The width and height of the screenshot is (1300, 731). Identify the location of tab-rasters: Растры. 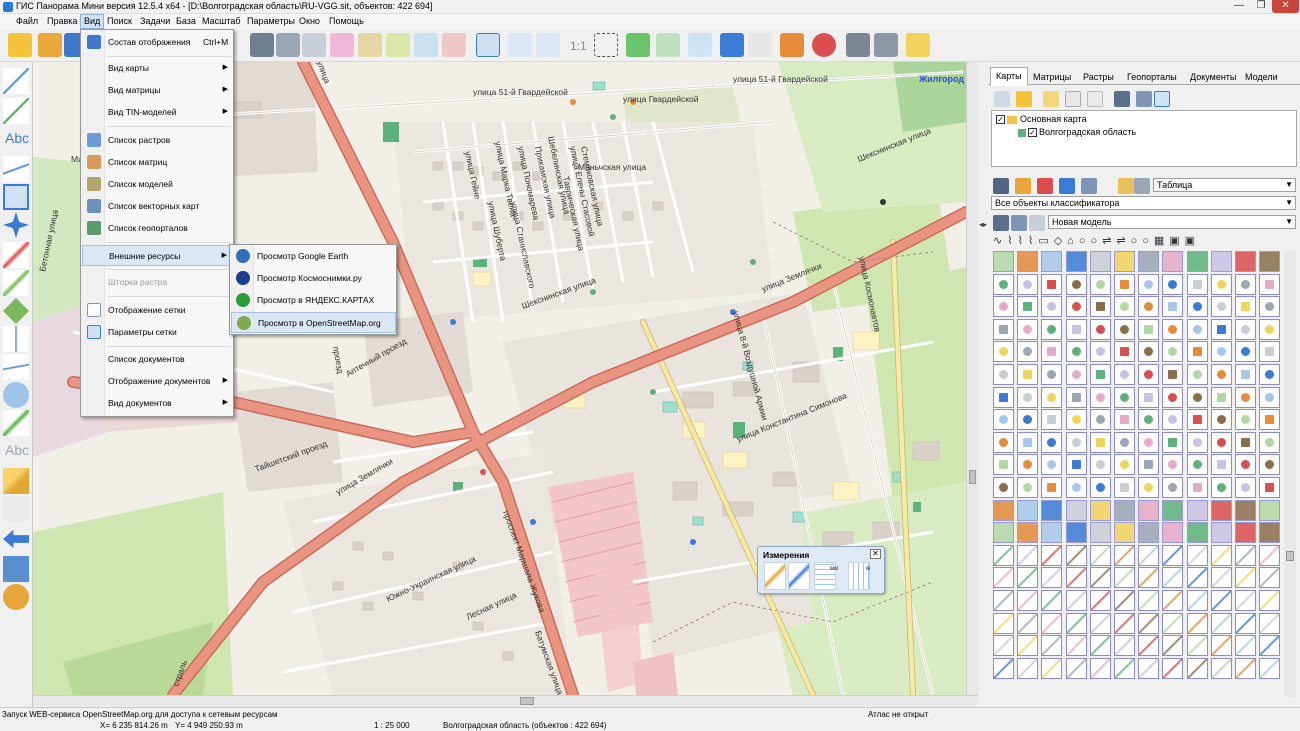
(1098, 76).